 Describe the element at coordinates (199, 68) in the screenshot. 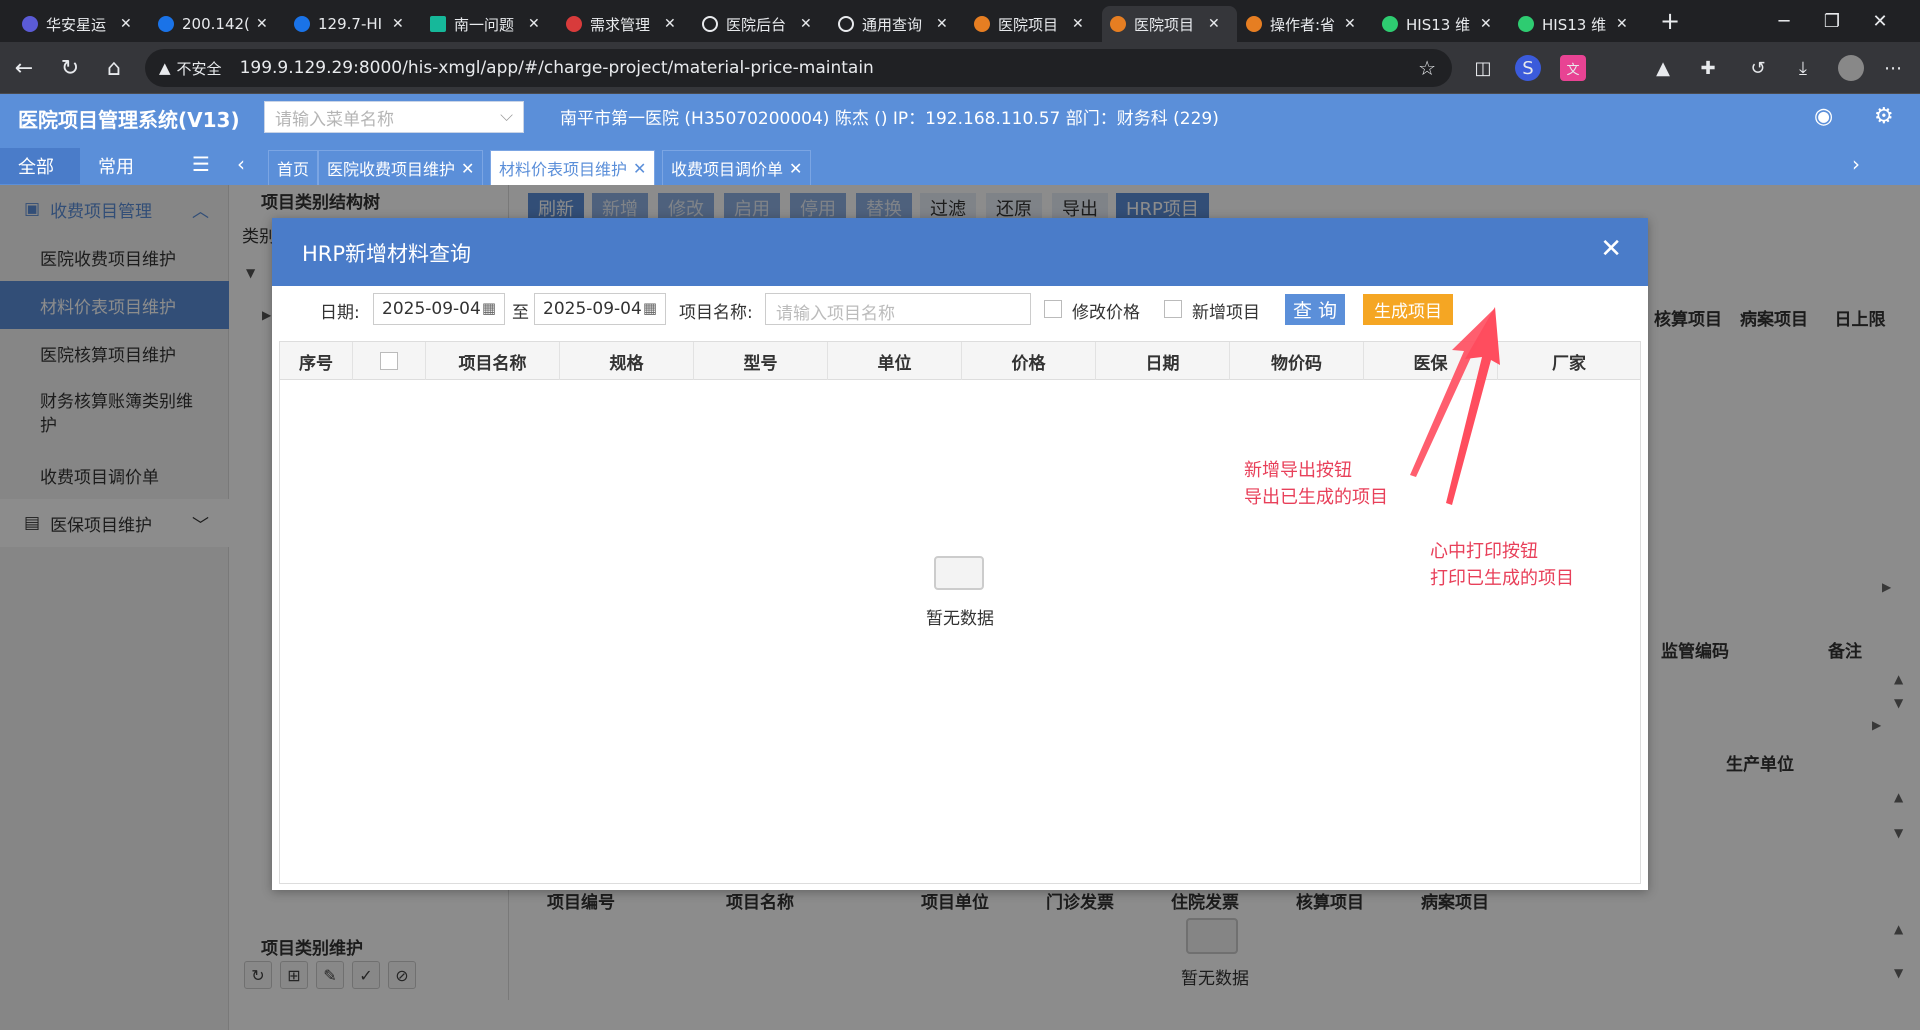

I see `insecure-label: 不安全` at that location.